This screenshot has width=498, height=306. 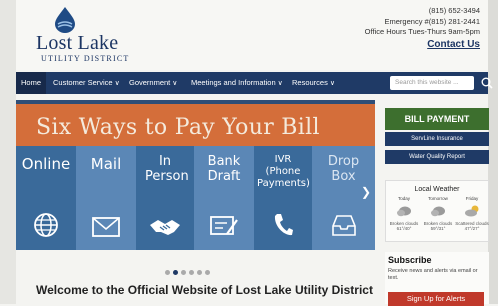 What do you see at coordinates (422, 45) in the screenshot?
I see `contact-us-link: Contact Us` at bounding box center [422, 45].